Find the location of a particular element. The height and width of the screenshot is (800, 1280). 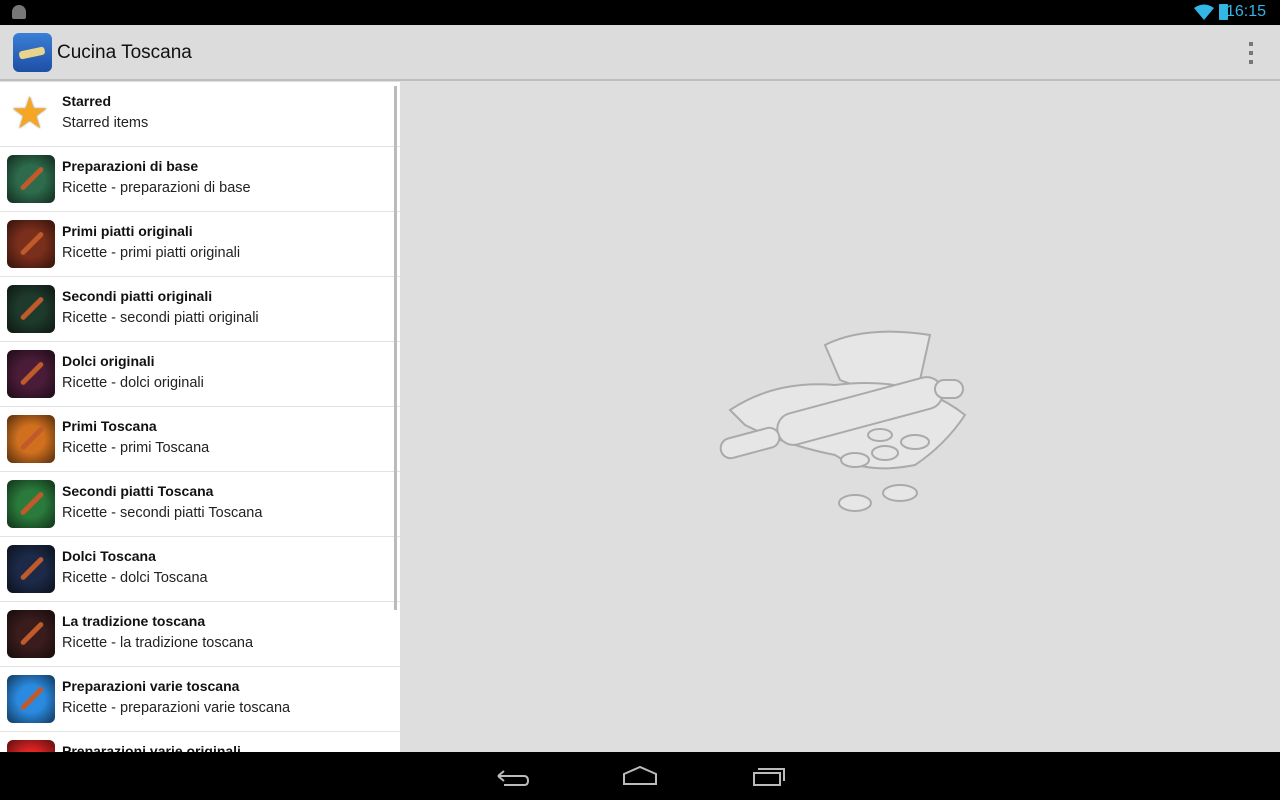

status-bar: 16:15 is located at coordinates (640, 12).